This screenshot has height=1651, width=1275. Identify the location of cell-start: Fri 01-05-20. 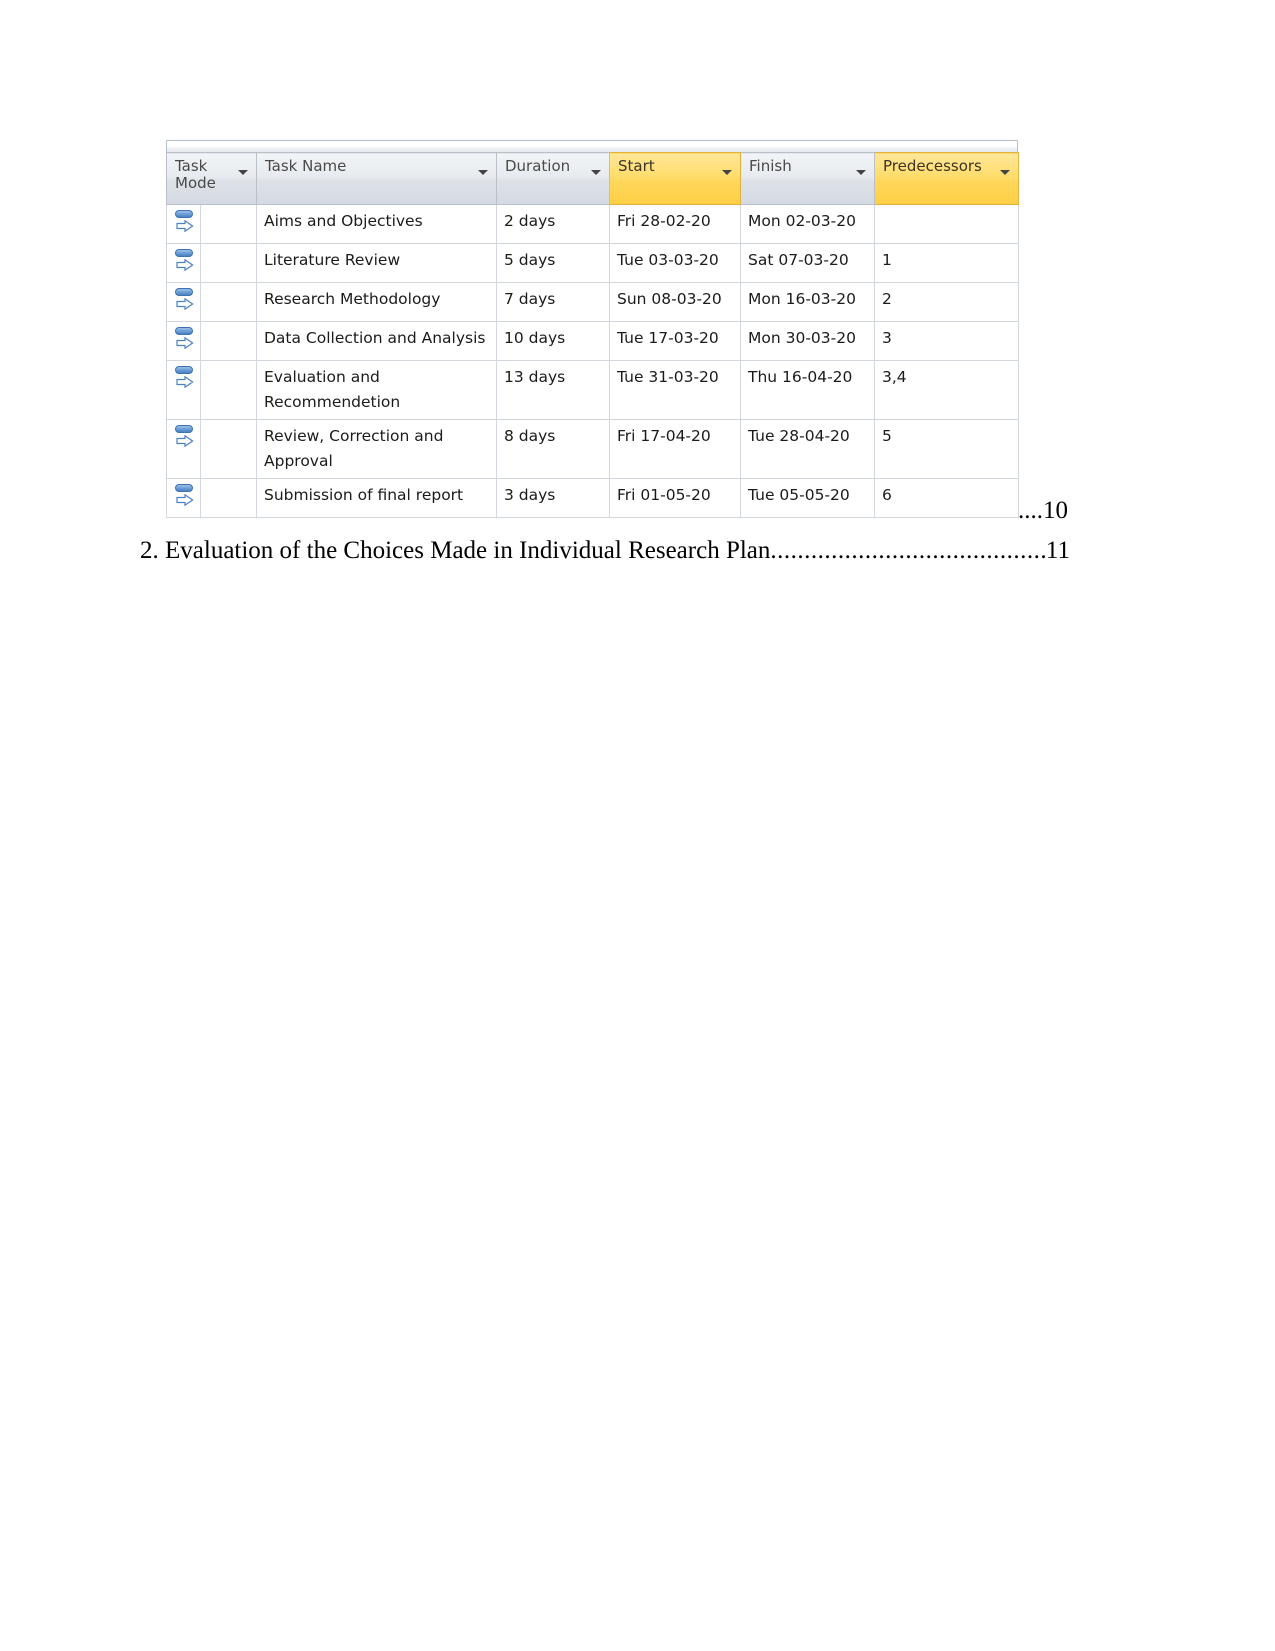
(675, 498).